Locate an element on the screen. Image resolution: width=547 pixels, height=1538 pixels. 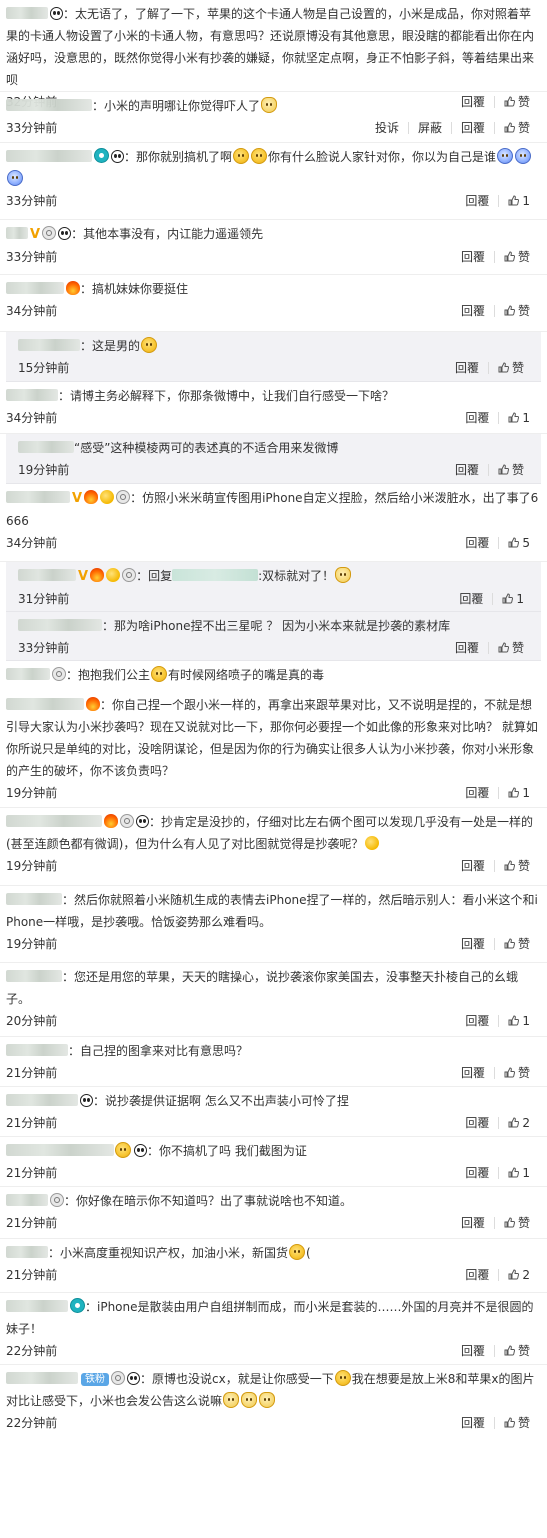
reply-item: “感受”这种模棱两可的表述真的不适合用来发微博 19分钟前 回覆 赞 is located at coordinates (273, 459).